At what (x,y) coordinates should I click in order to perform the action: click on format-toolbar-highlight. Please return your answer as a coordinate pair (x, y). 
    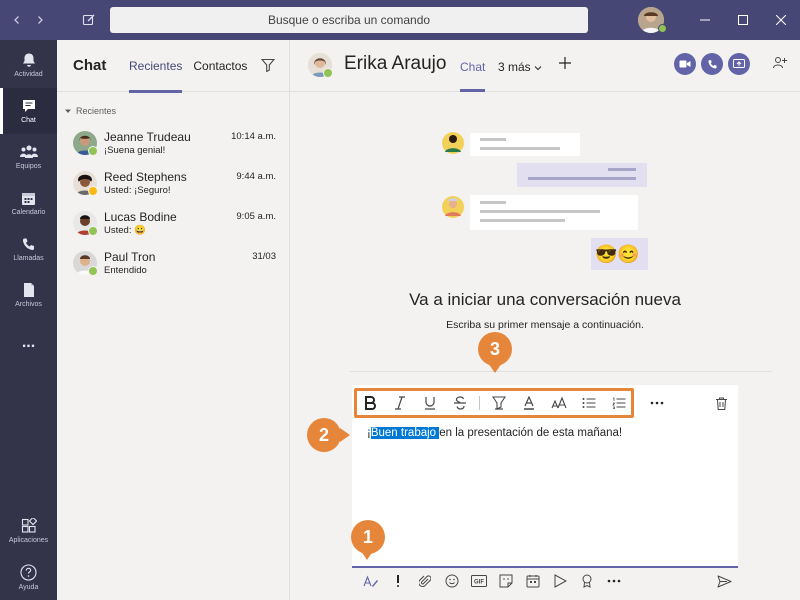
    Looking at the image, I should click on (494, 403).